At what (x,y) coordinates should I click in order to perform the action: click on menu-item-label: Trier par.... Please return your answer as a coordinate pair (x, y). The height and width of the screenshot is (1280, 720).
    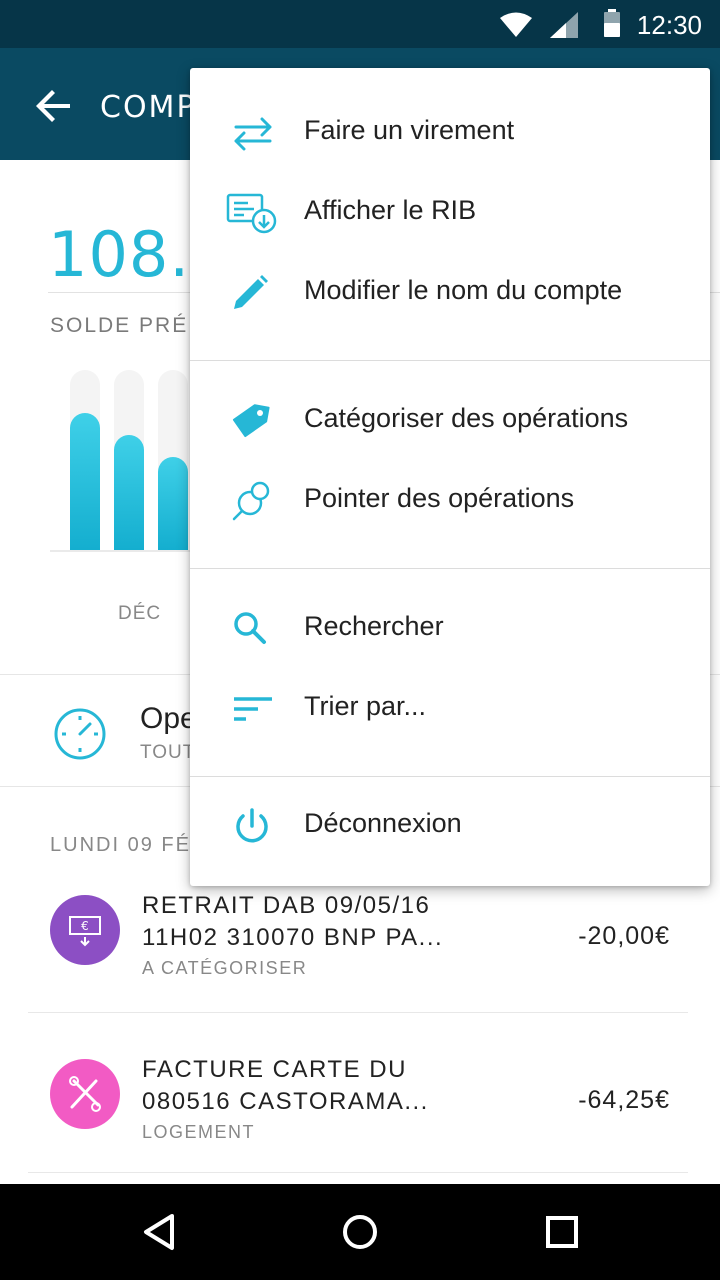
    Looking at the image, I should click on (365, 706).